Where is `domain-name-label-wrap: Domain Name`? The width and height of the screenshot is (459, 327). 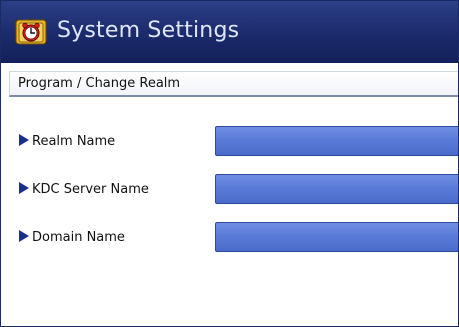
domain-name-label-wrap: Domain Name is located at coordinates (72, 238).